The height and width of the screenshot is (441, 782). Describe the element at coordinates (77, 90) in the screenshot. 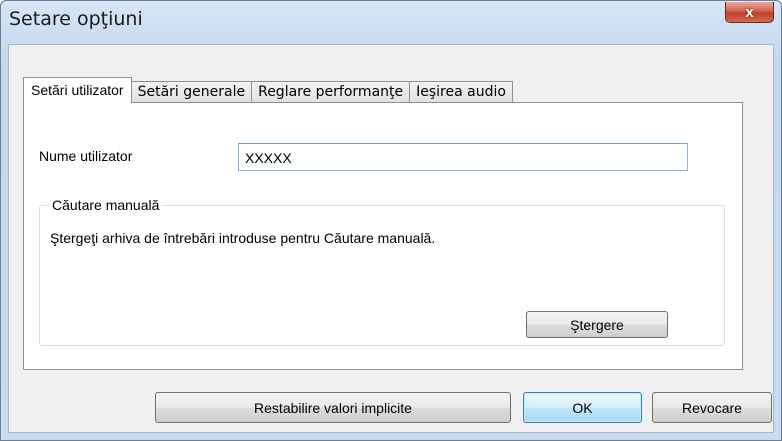

I see `tab-user-settings: Setări utilizator` at that location.